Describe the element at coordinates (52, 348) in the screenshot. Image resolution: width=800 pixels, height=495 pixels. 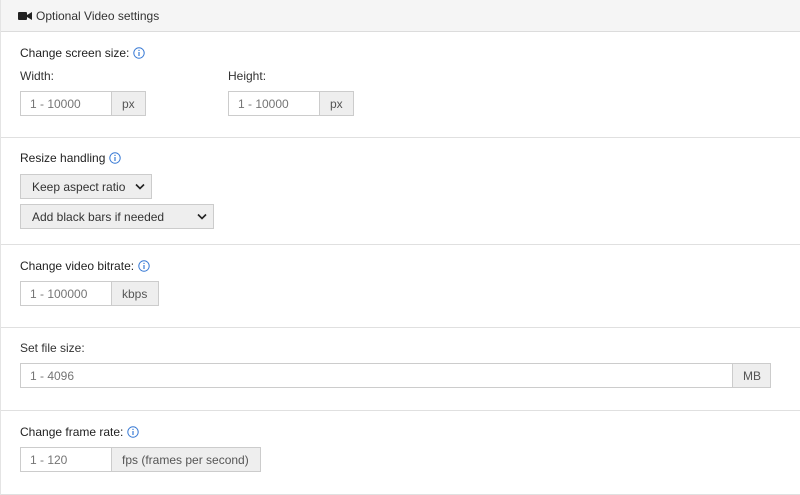
I see `file-size-label: Set file size:` at that location.